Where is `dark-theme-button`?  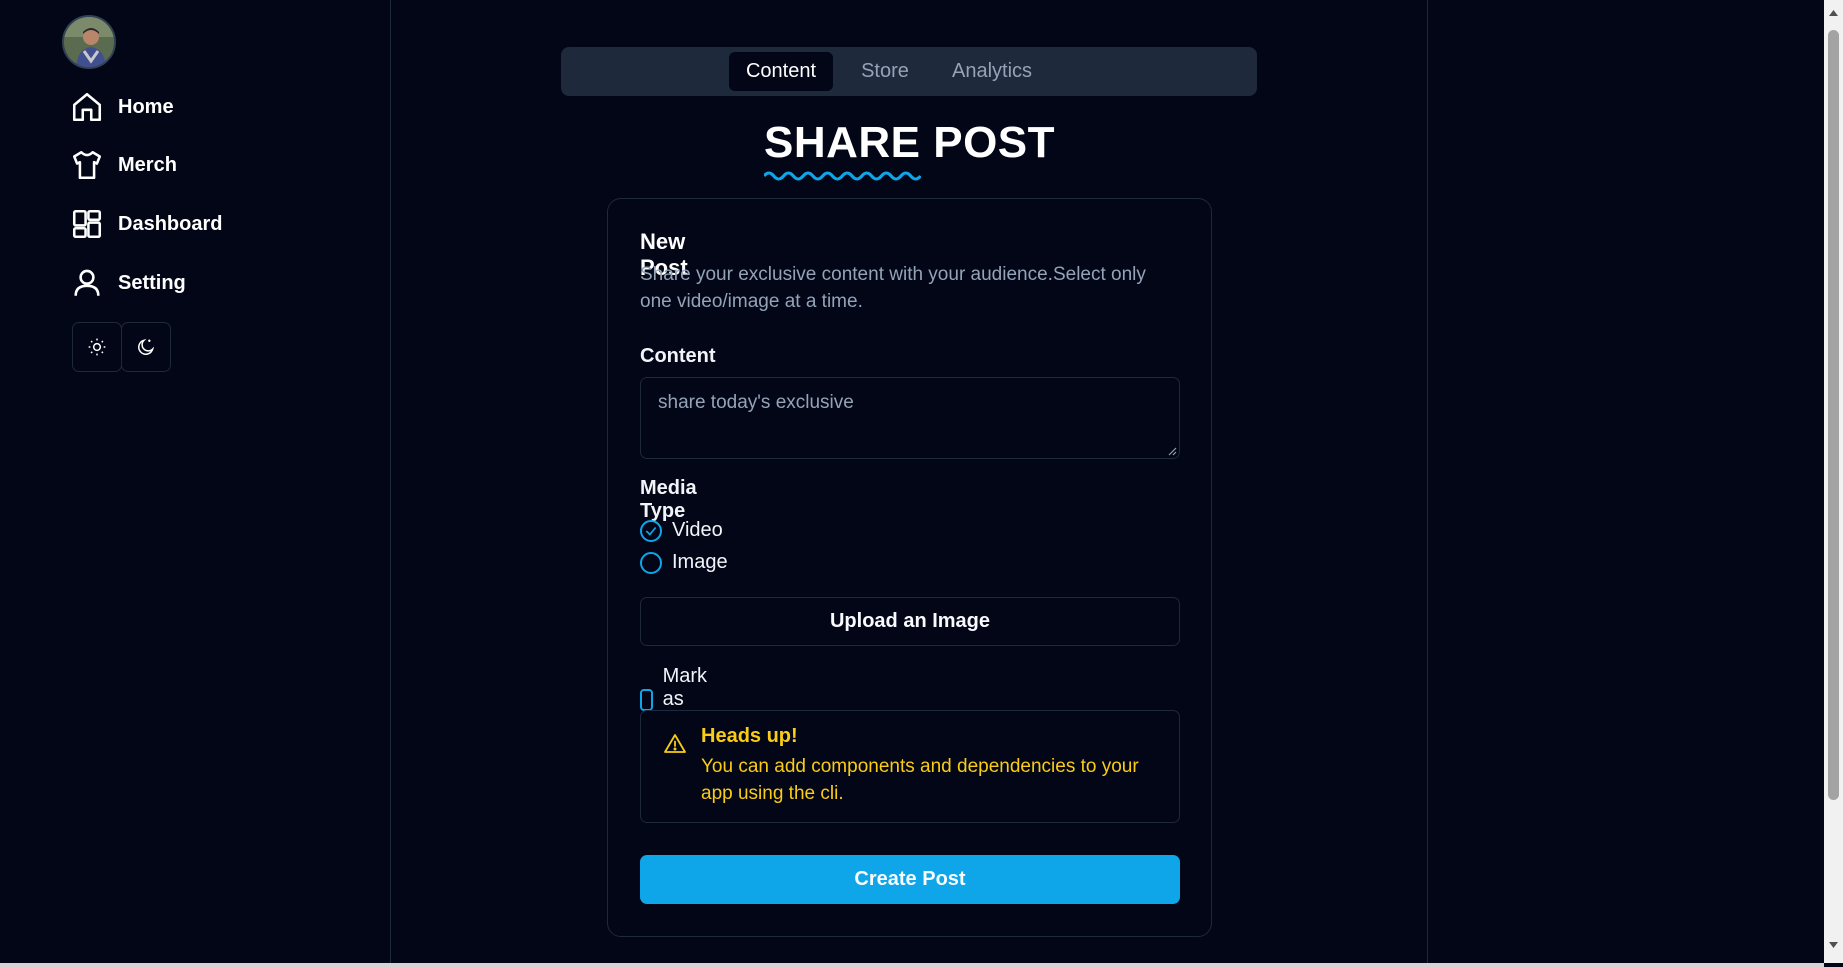
dark-theme-button is located at coordinates (146, 347).